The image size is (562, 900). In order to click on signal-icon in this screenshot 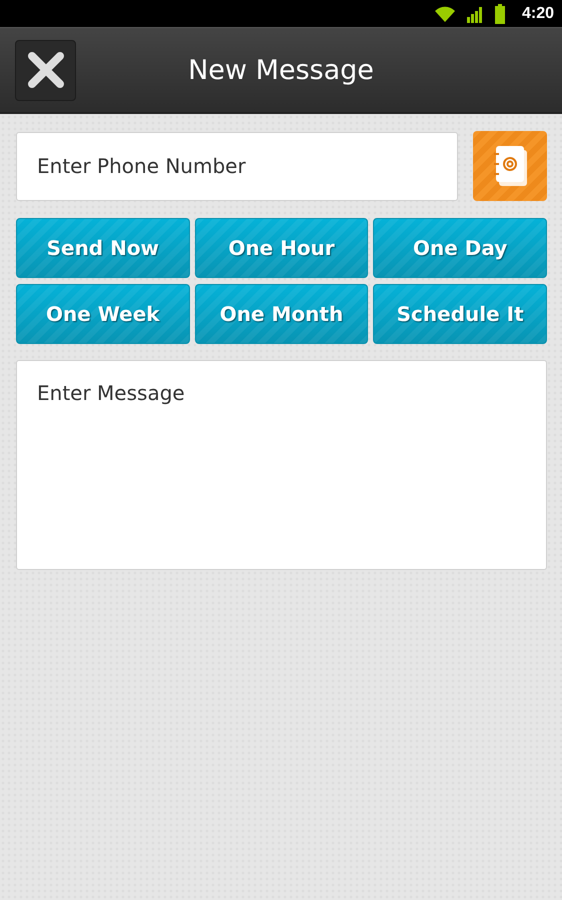, I will do `click(475, 13)`.